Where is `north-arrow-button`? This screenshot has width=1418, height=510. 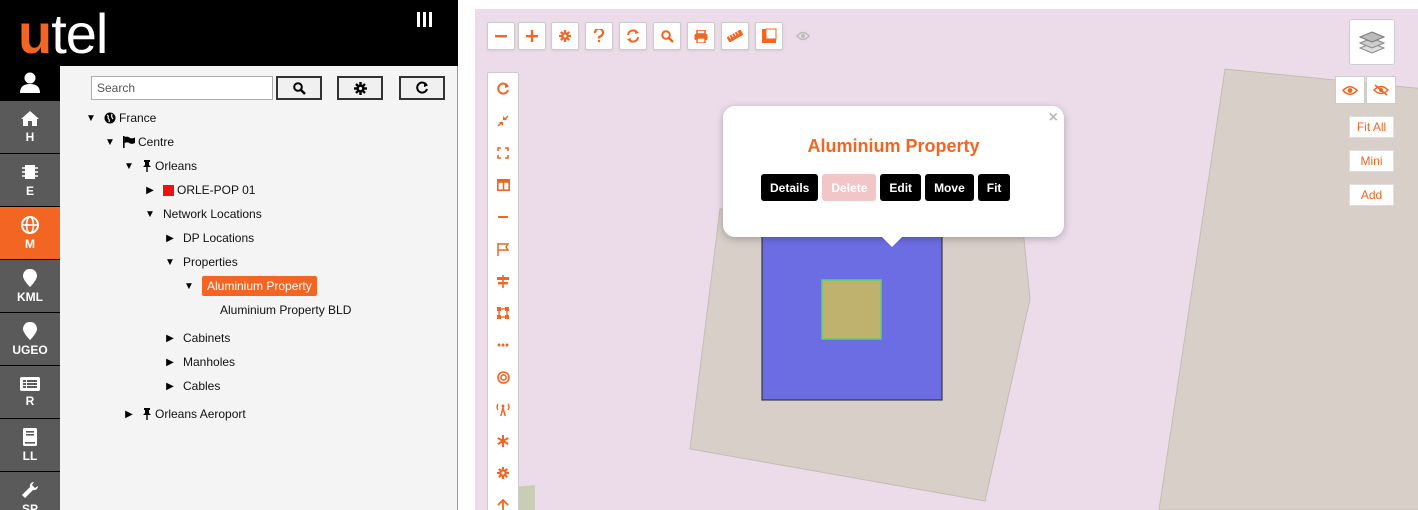 north-arrow-button is located at coordinates (503, 499).